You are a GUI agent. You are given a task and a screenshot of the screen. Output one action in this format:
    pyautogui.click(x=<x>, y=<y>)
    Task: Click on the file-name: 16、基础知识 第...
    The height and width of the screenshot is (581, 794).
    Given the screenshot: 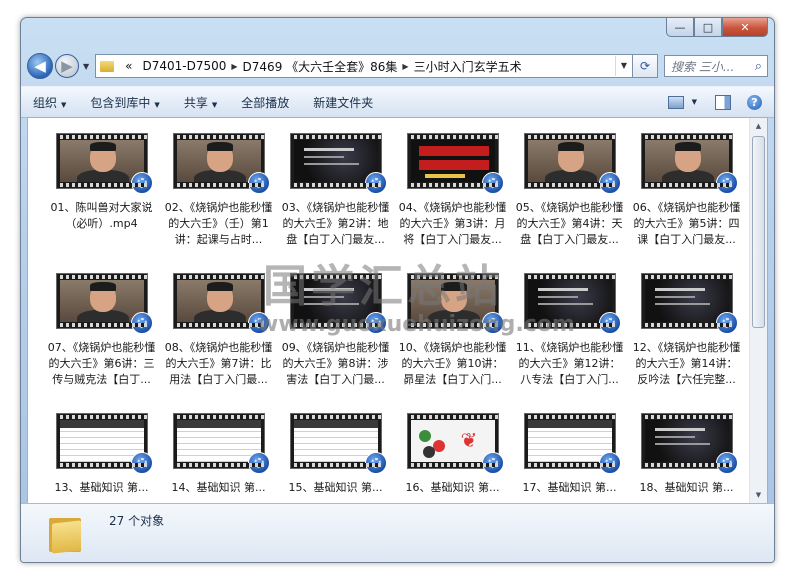 What is the action you would take?
    pyautogui.click(x=452, y=487)
    